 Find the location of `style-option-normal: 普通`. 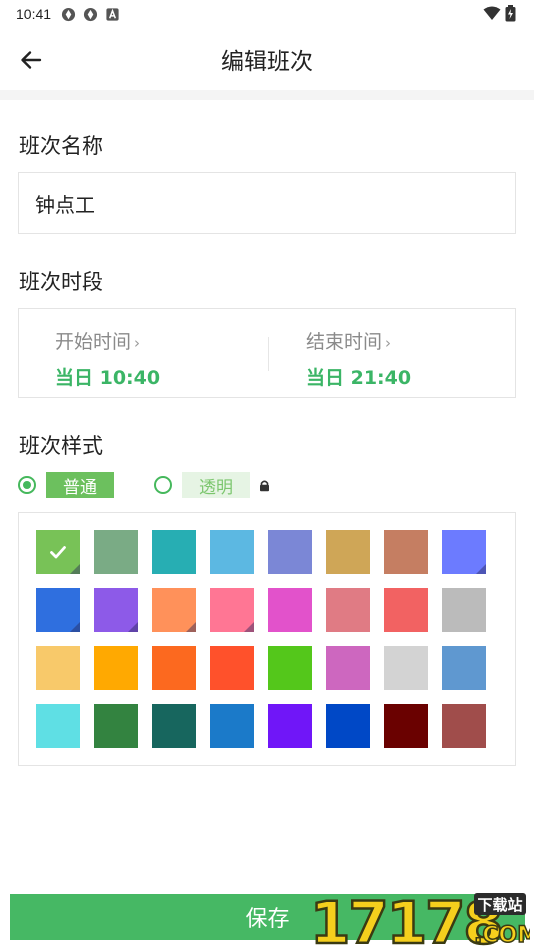

style-option-normal: 普通 is located at coordinates (66, 485).